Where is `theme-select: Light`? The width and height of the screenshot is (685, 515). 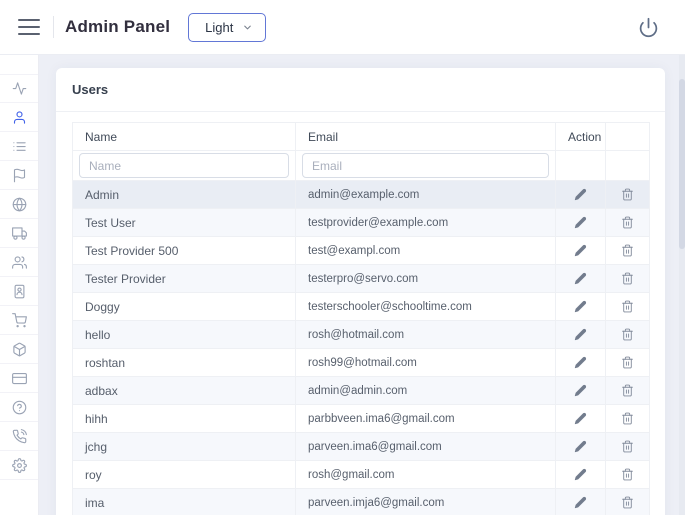 theme-select: Light is located at coordinates (227, 27).